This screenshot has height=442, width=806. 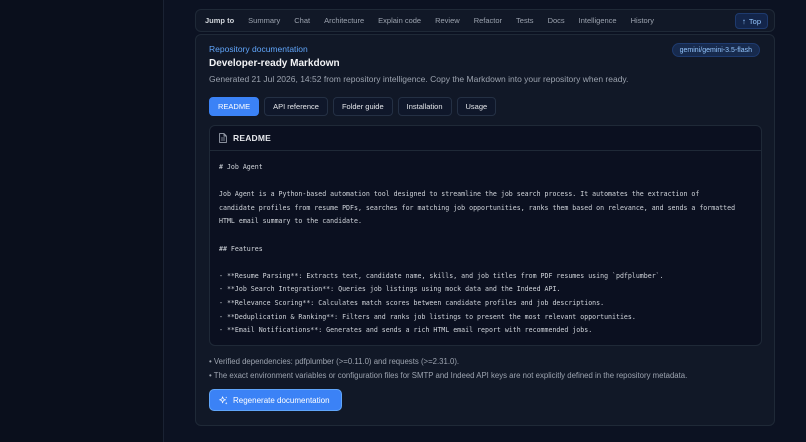 What do you see at coordinates (525, 20) in the screenshot?
I see `jump-link-tests: Tests` at bounding box center [525, 20].